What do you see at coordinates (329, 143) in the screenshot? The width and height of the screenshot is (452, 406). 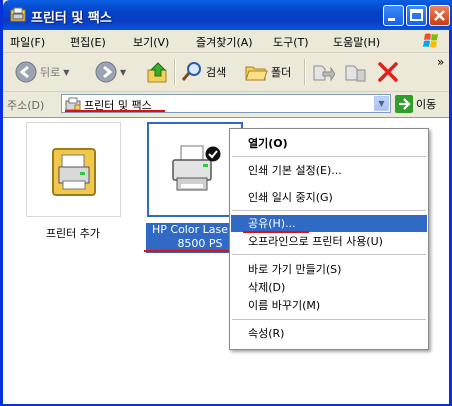 I see `ctx-open: 열기(O)` at bounding box center [329, 143].